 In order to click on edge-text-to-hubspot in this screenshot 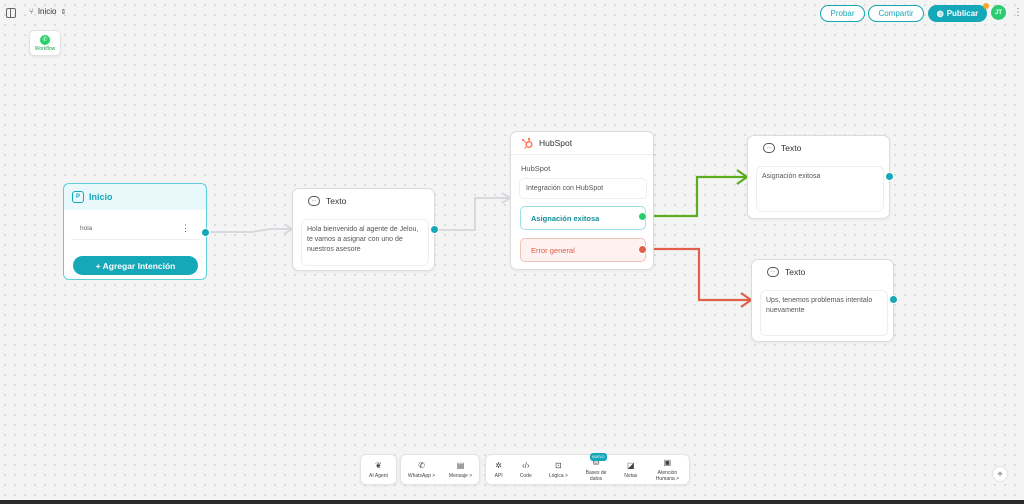, I will do `click(472, 214)`.